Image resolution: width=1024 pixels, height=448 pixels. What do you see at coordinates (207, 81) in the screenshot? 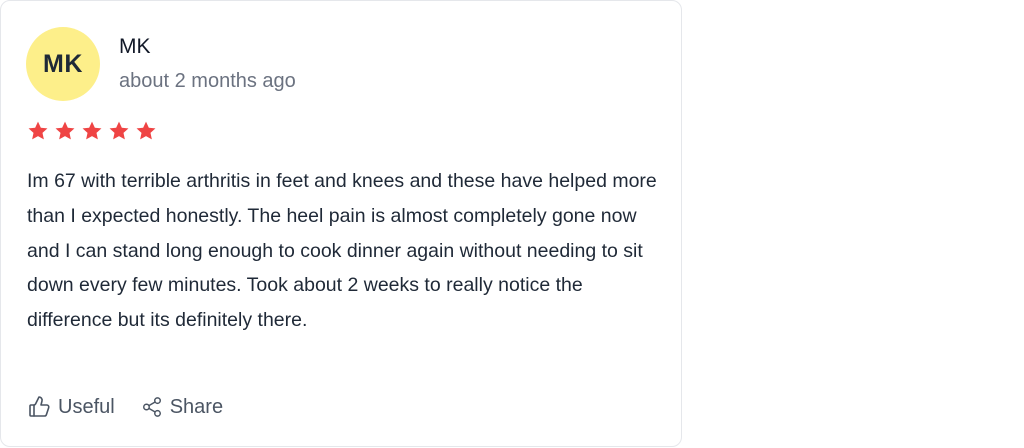
I see `review-timestamp: about 2 months ago` at bounding box center [207, 81].